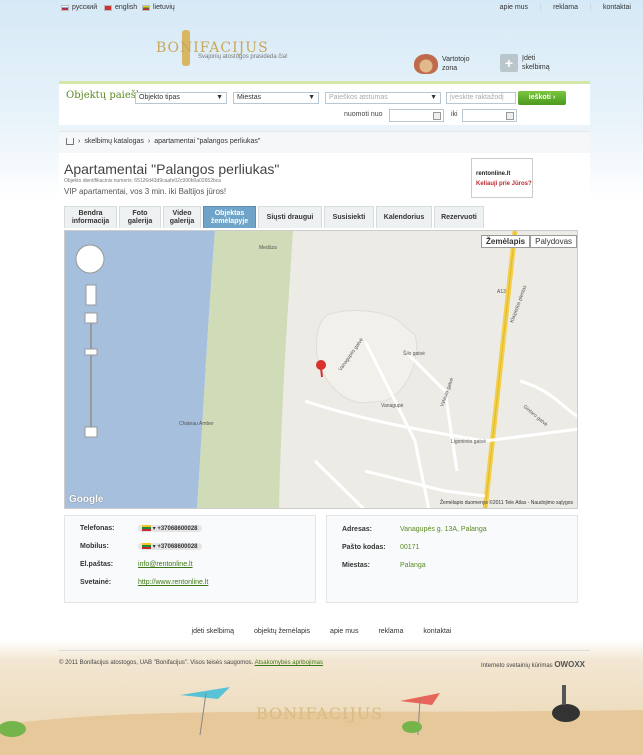  What do you see at coordinates (437, 631) in the screenshot?
I see `footer-link-contacts: kontaktai` at bounding box center [437, 631].